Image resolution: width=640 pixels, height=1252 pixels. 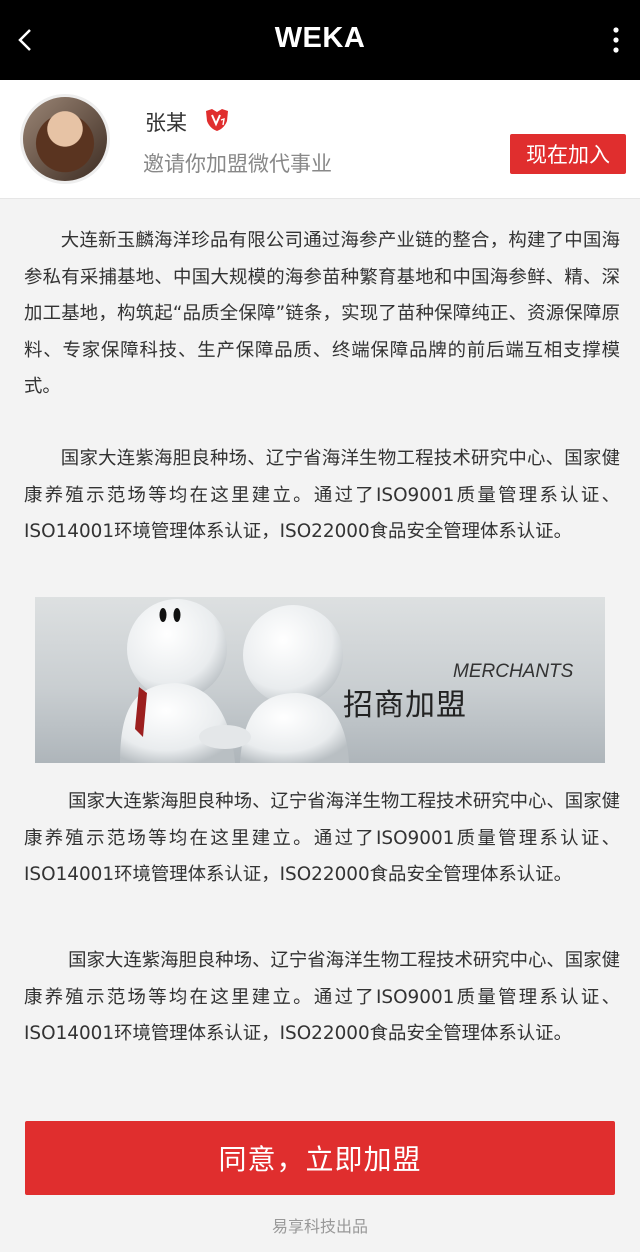 What do you see at coordinates (237, 164) in the screenshot?
I see `invite-subtitle: 邀请你加盟微代事业` at bounding box center [237, 164].